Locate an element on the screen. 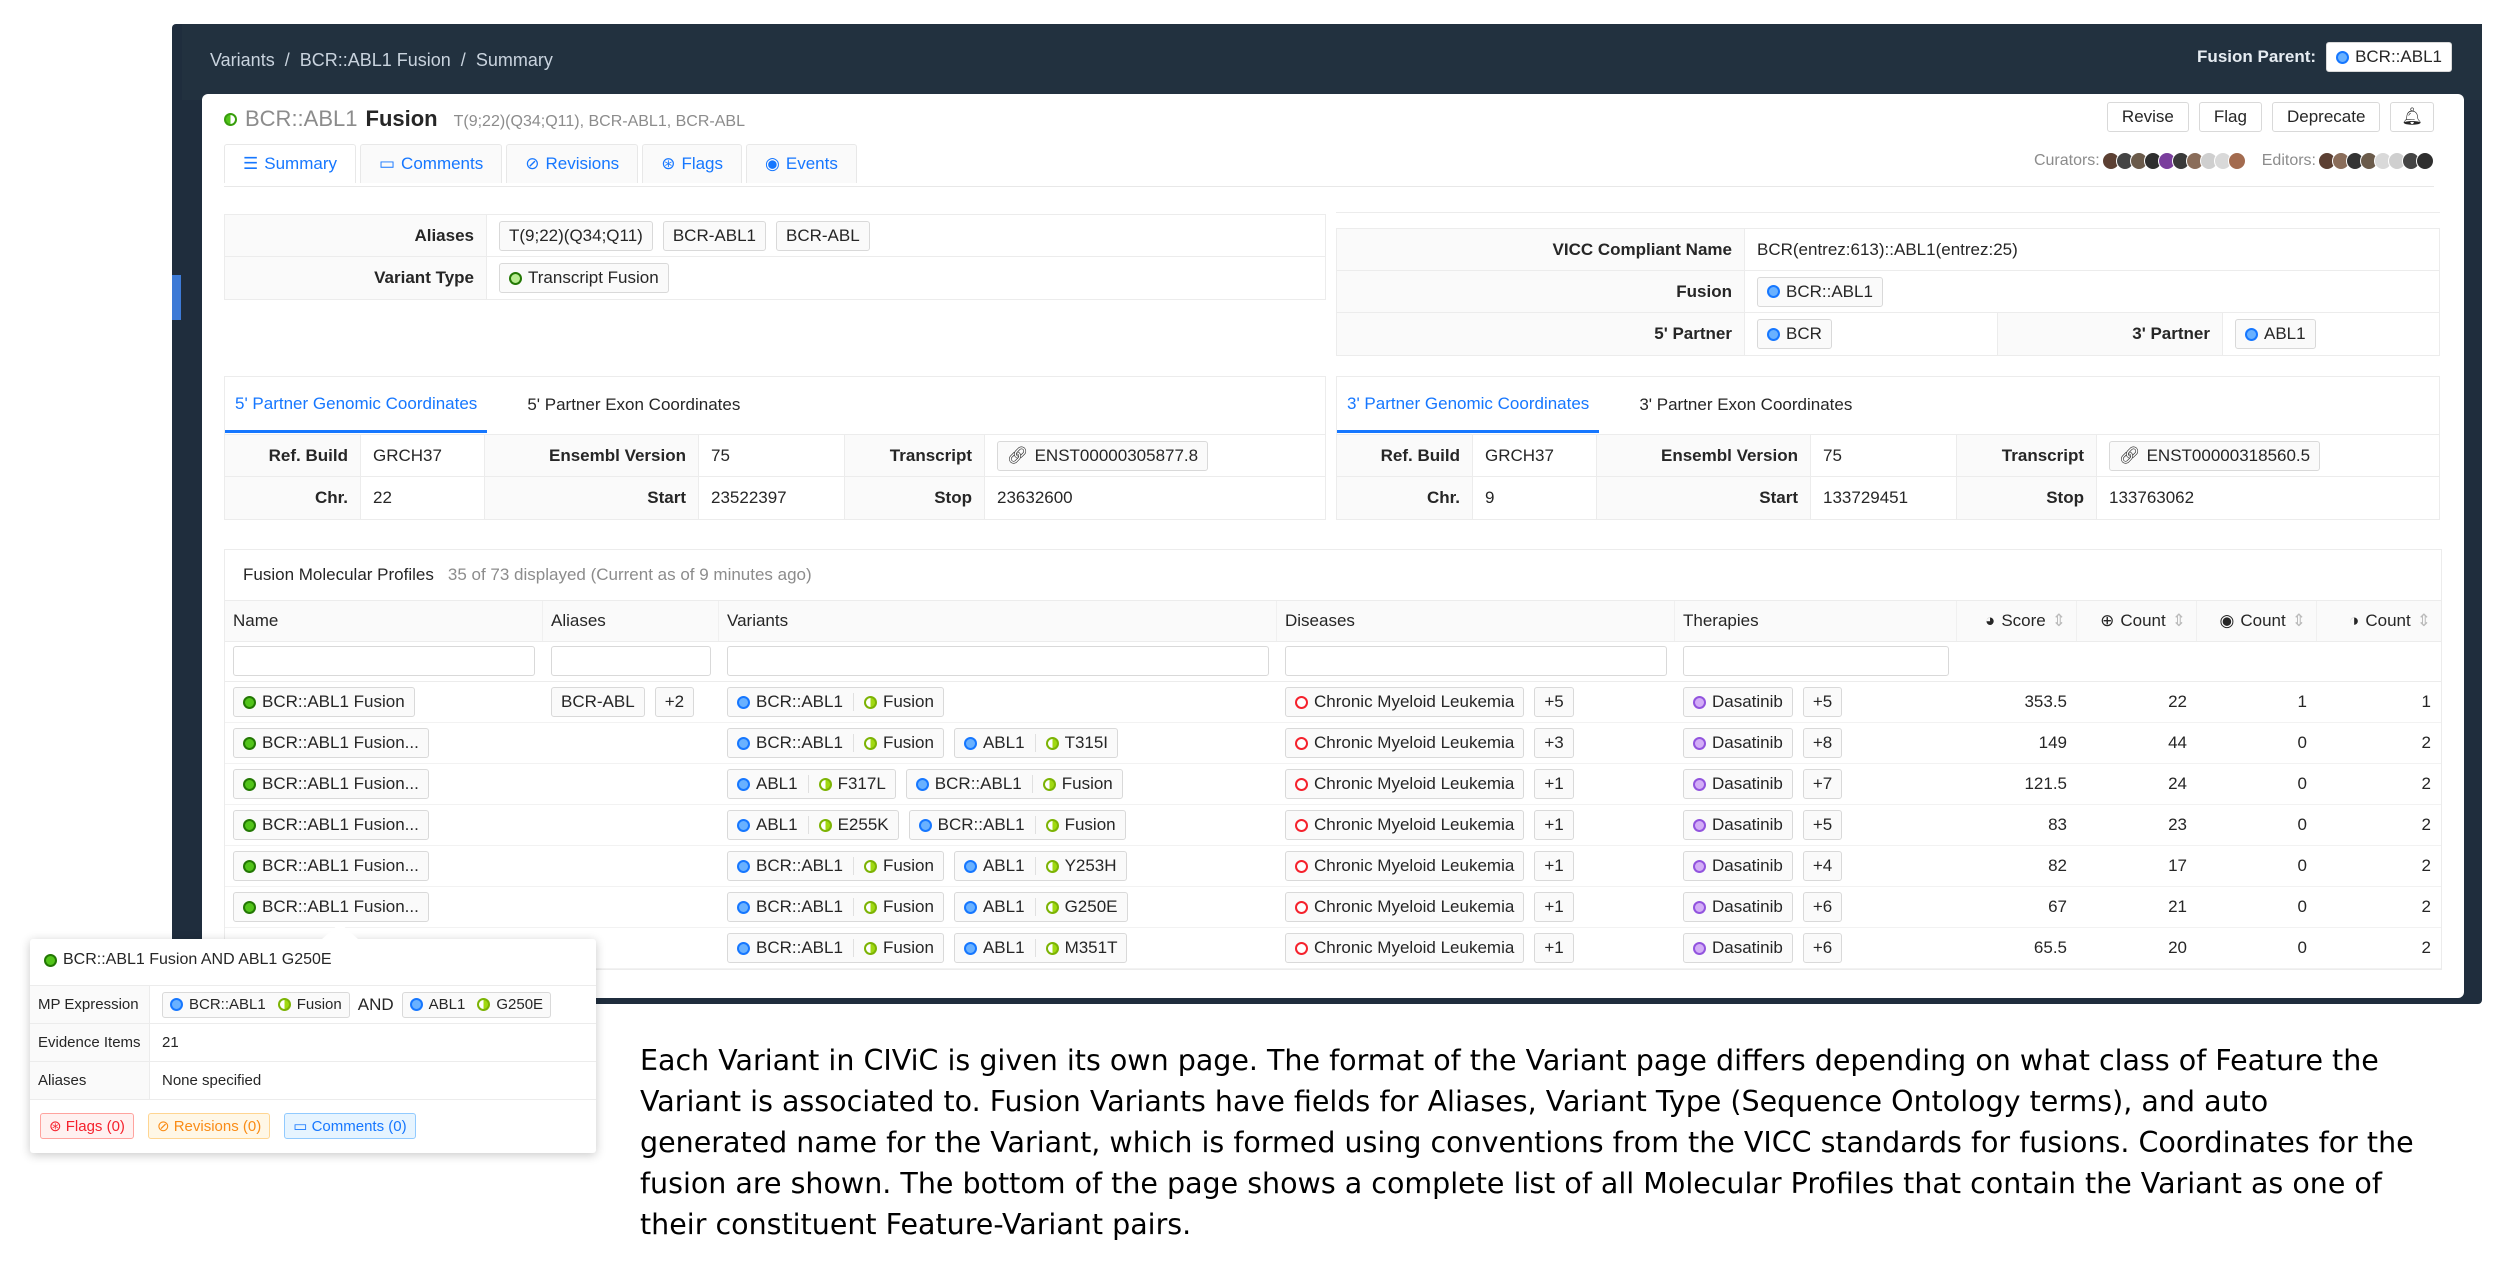  variant-tag: ABL1 T315I is located at coordinates (1036, 743).